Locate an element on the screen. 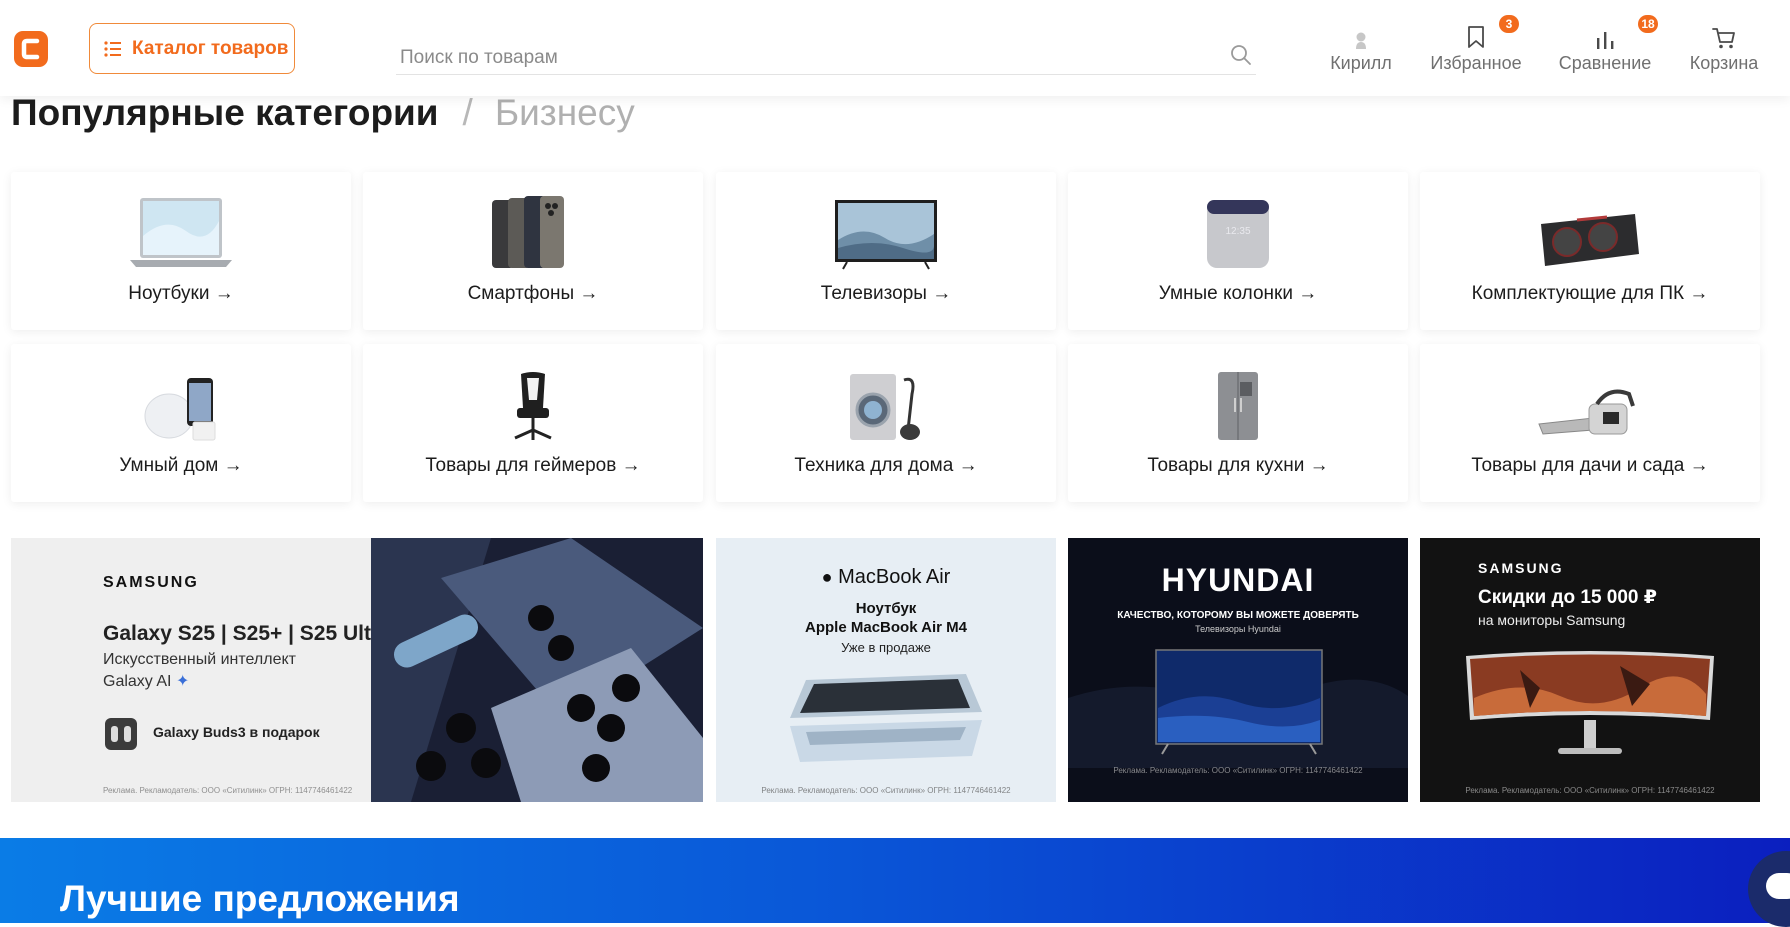 This screenshot has width=1790, height=927. category-card-laptops: Ноутбуки → is located at coordinates (181, 251).